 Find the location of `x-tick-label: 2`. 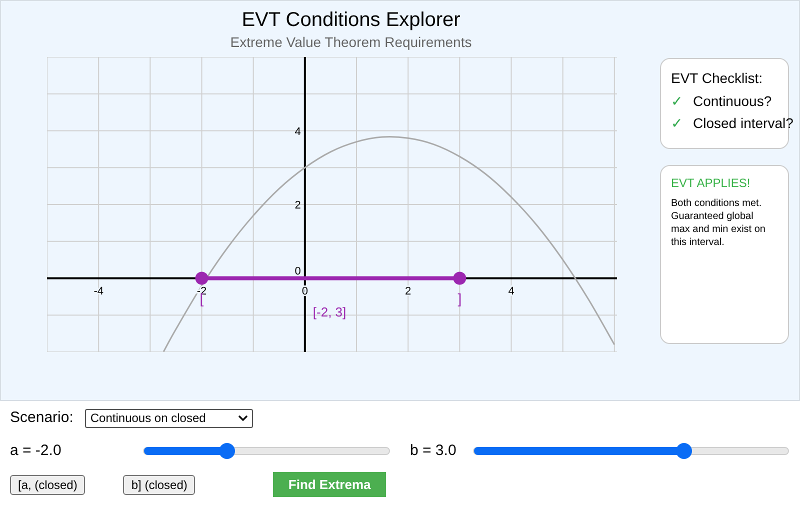

x-tick-label: 2 is located at coordinates (408, 291).